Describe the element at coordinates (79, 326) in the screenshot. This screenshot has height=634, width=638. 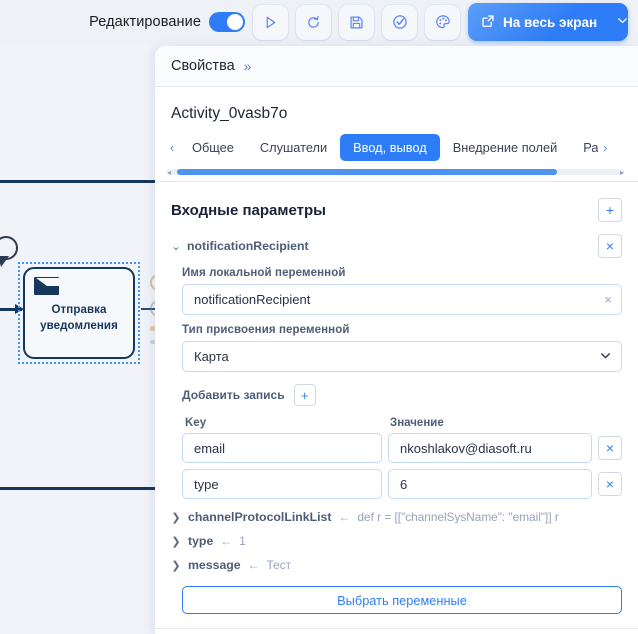
I see `task-label-line-2: уведомления` at that location.